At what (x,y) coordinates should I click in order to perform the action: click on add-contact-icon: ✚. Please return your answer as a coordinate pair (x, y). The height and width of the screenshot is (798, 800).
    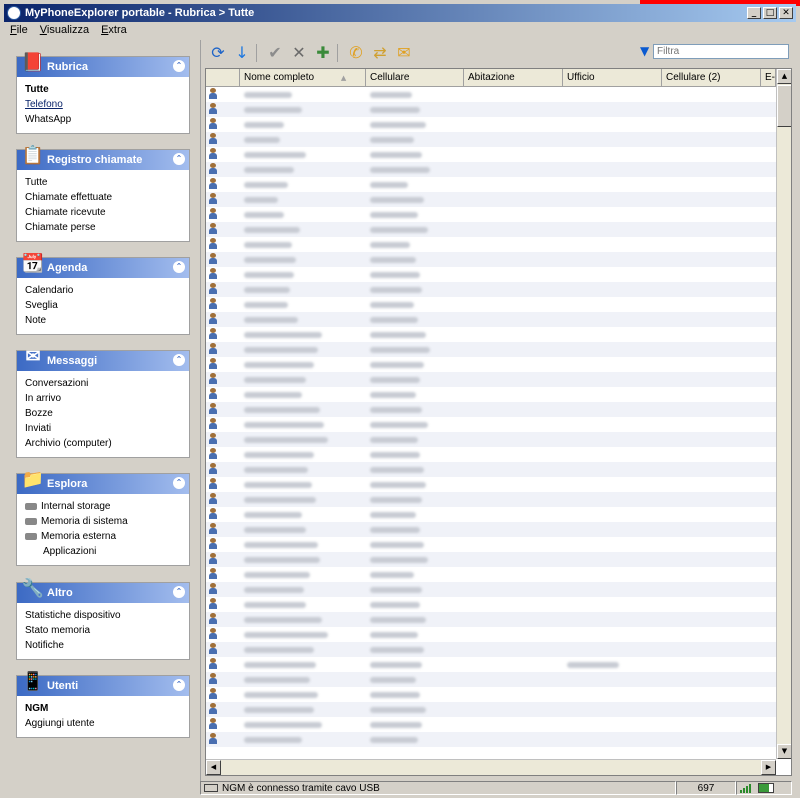
    Looking at the image, I should click on (323, 53).